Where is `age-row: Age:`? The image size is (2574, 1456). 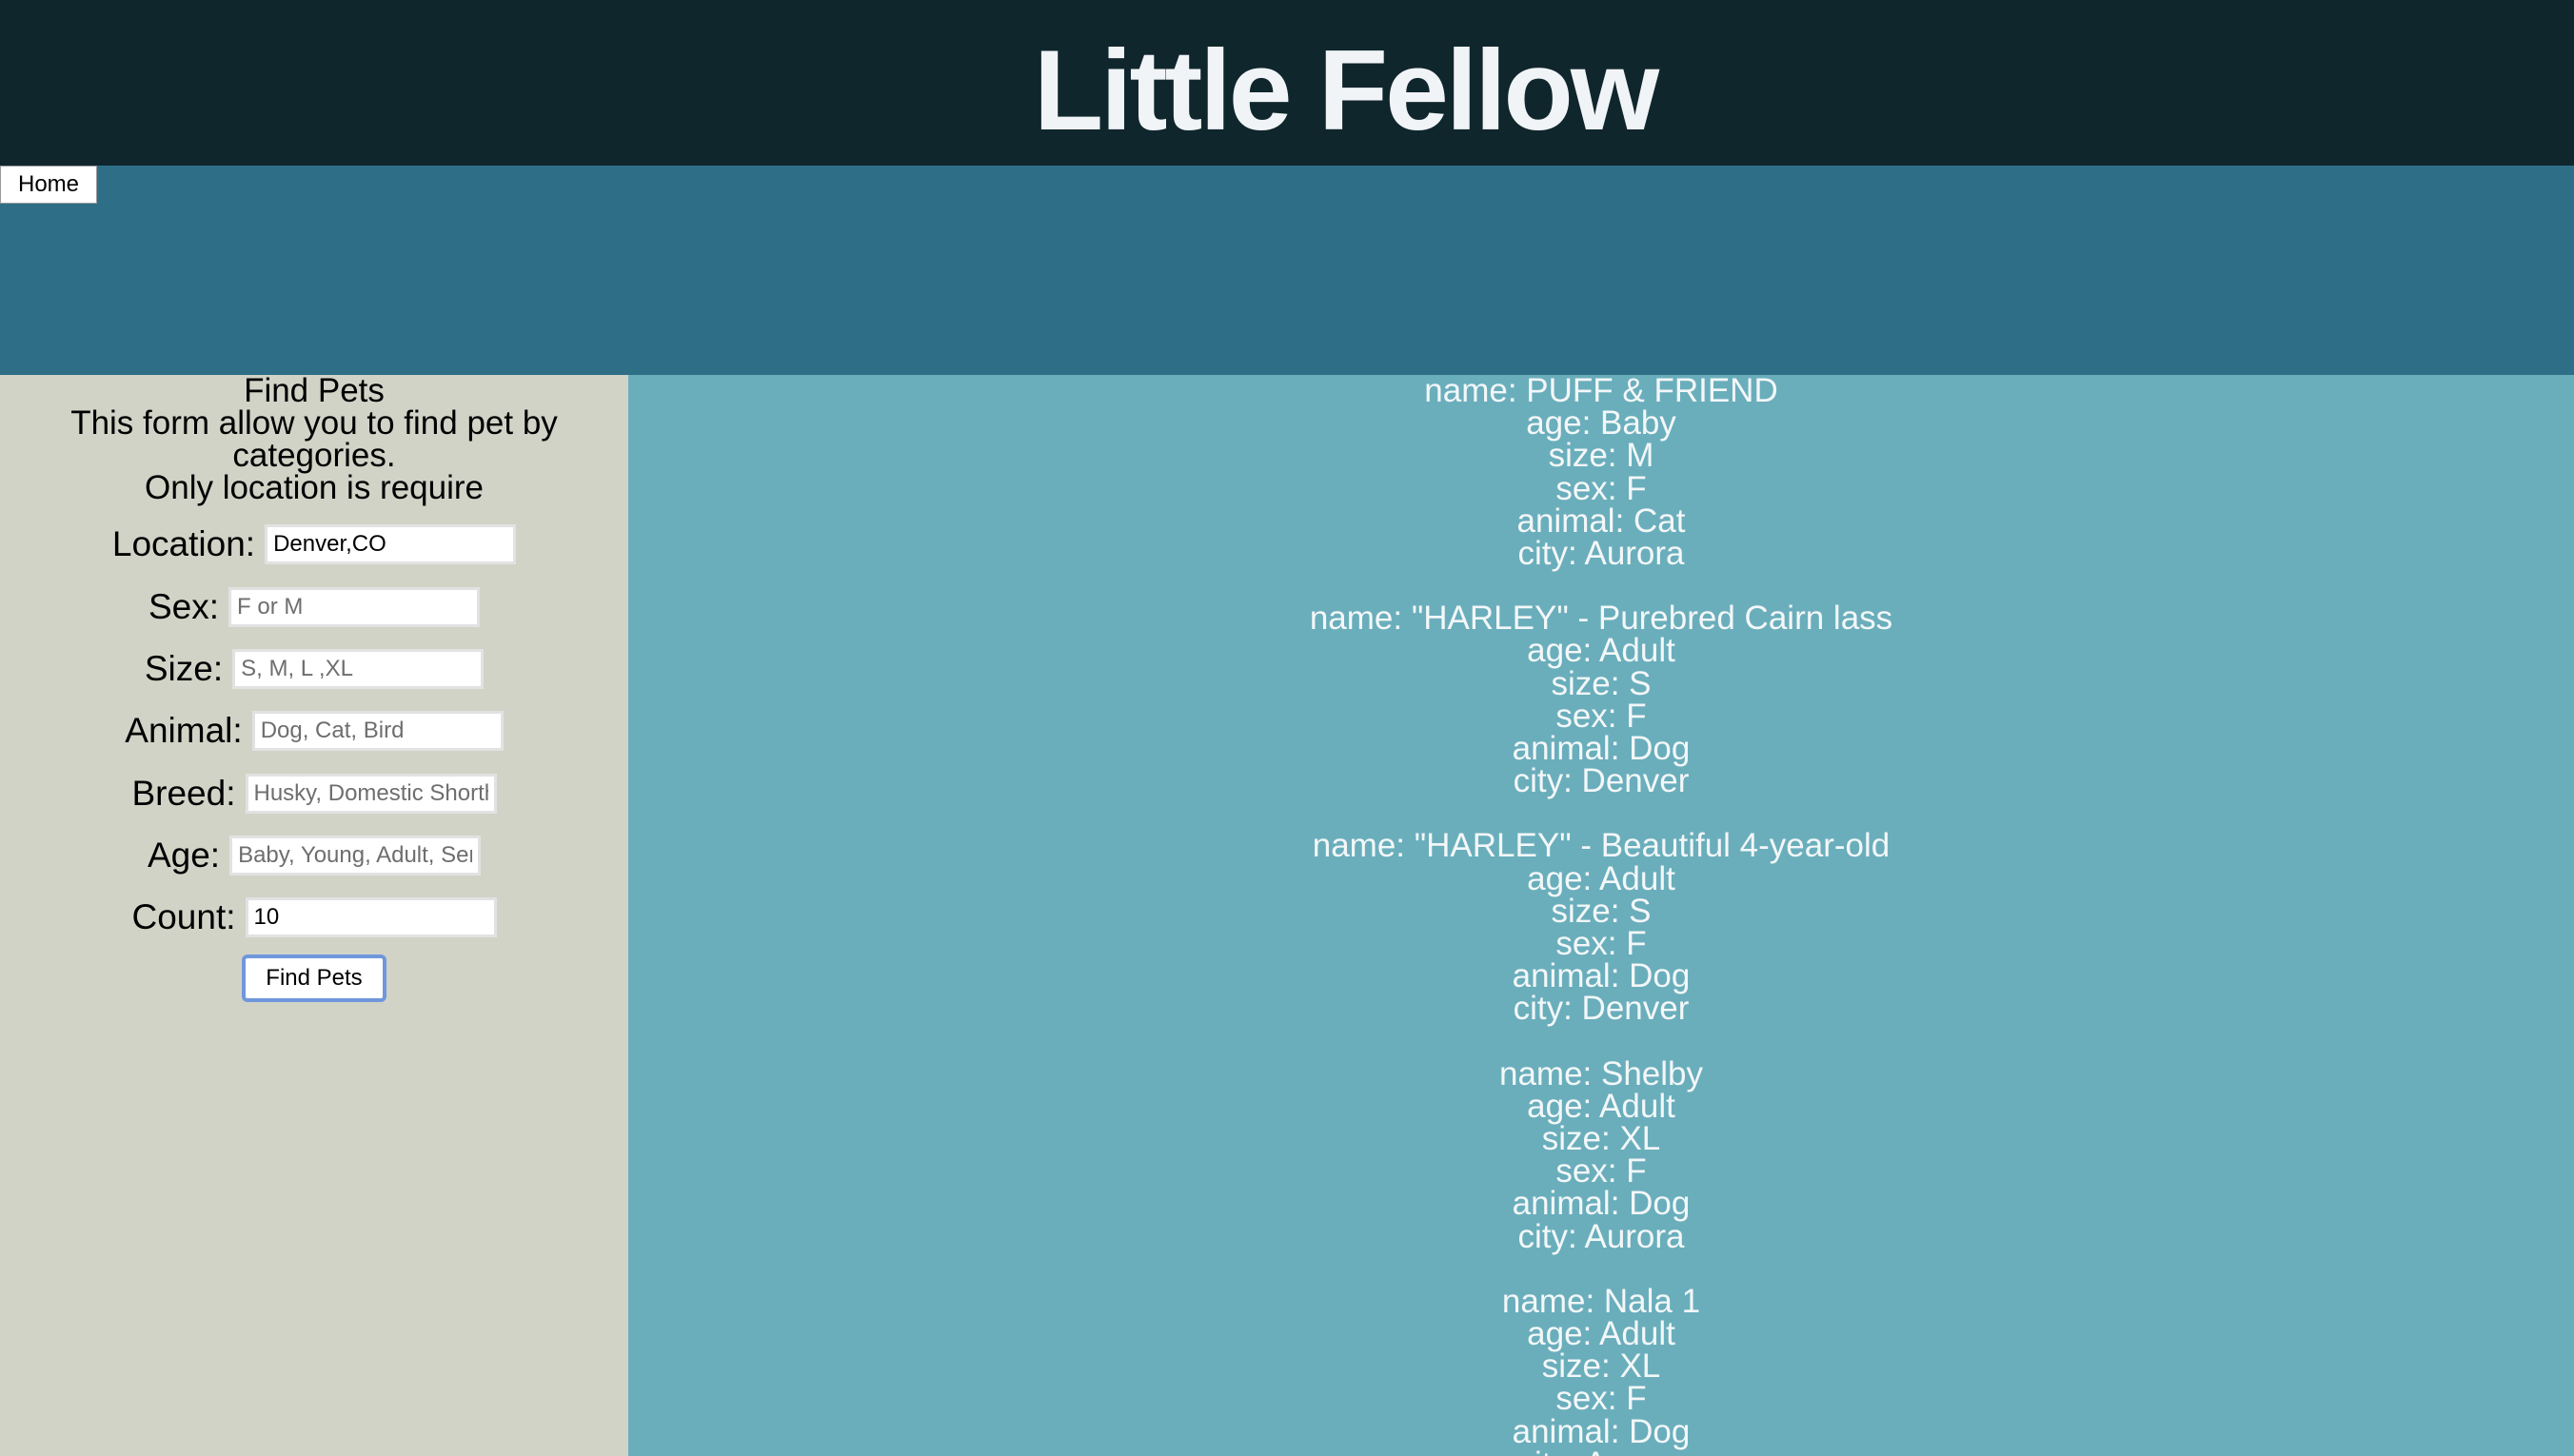 age-row: Age: is located at coordinates (314, 855).